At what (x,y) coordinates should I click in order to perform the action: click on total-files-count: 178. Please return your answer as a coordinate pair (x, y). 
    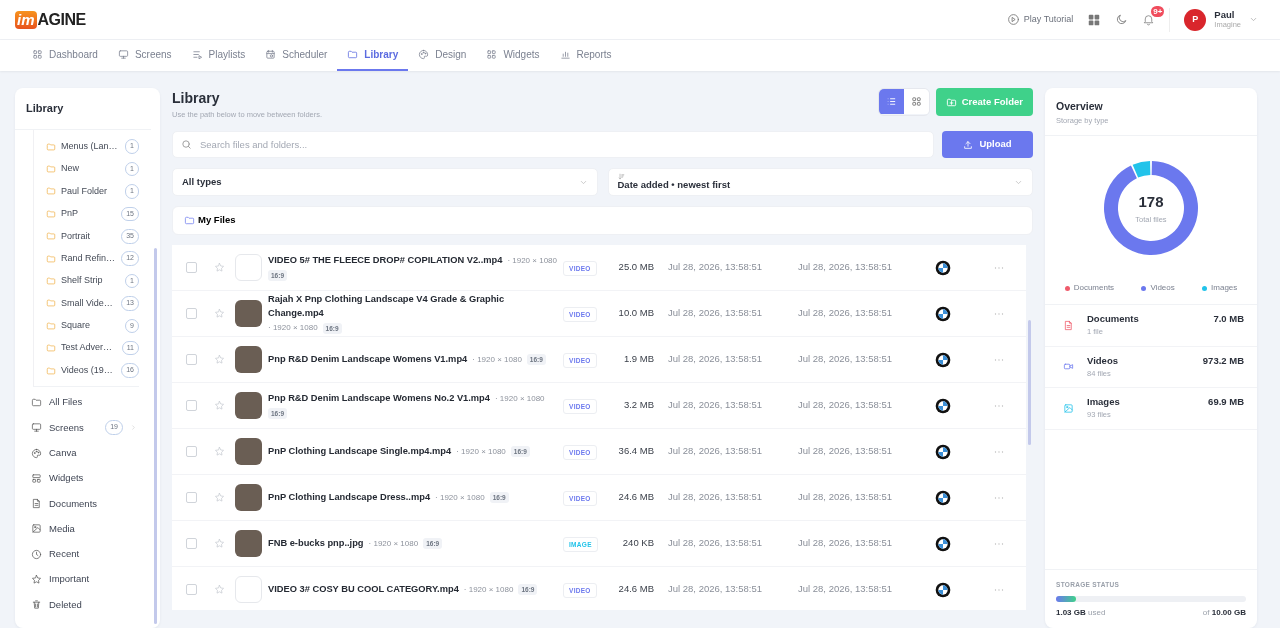
    Looking at the image, I should click on (1151, 202).